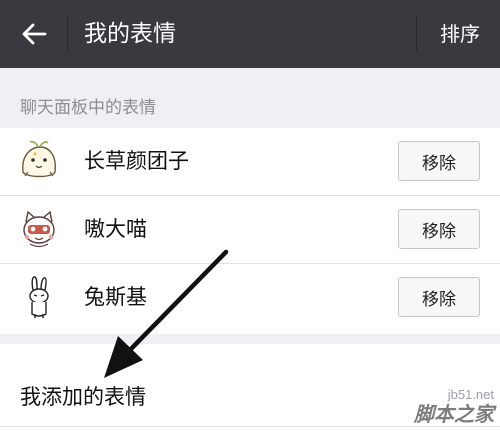  Describe the element at coordinates (115, 229) in the screenshot. I see `sticker-name: 嗷大喵` at that location.